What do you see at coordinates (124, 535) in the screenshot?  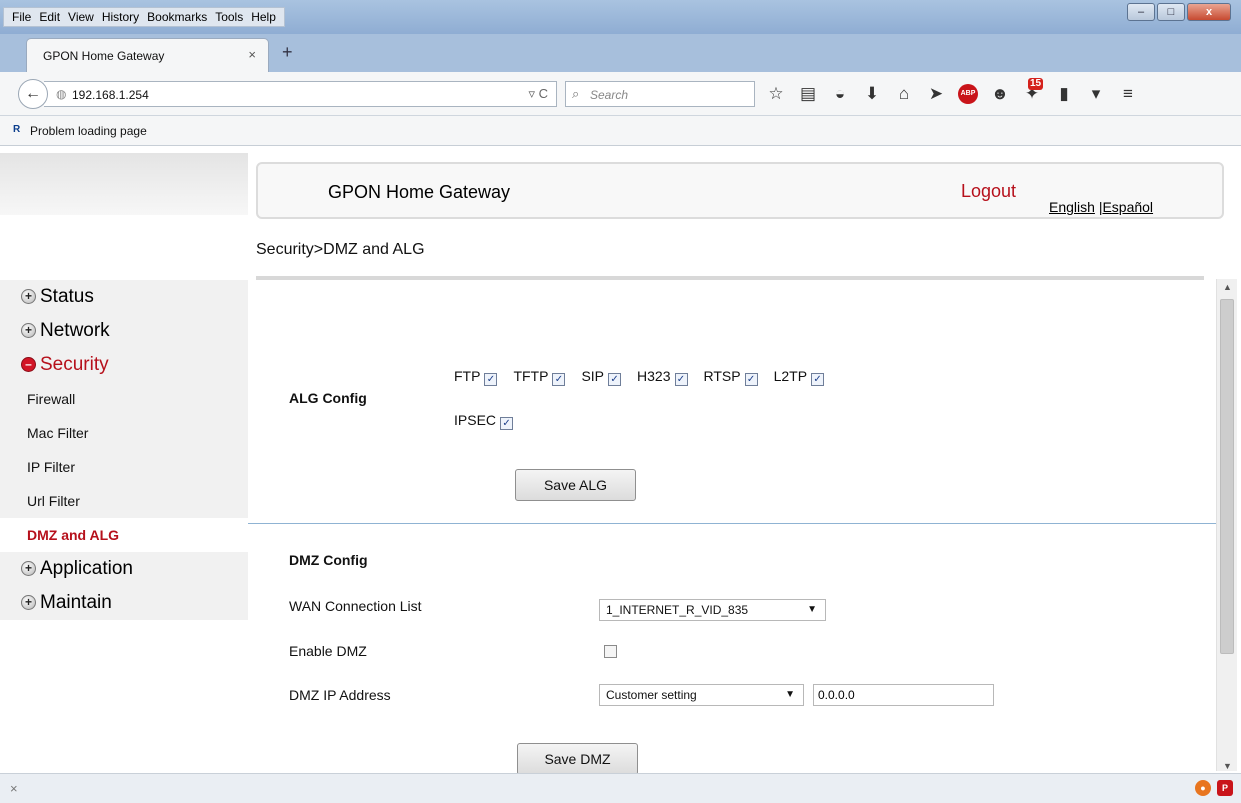 I see `sidebar-item-dmz-alg: DMZ and ALG` at bounding box center [124, 535].